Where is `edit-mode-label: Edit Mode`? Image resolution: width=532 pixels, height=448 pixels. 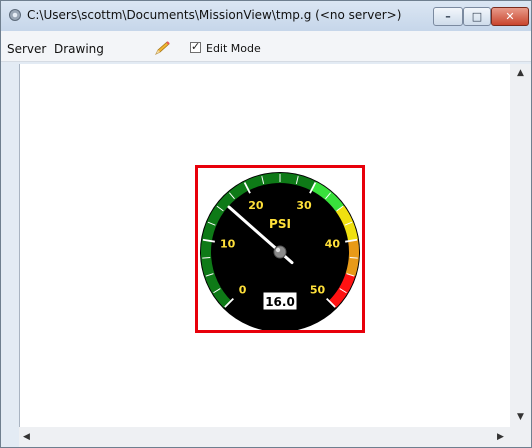 edit-mode-label: Edit Mode is located at coordinates (233, 48).